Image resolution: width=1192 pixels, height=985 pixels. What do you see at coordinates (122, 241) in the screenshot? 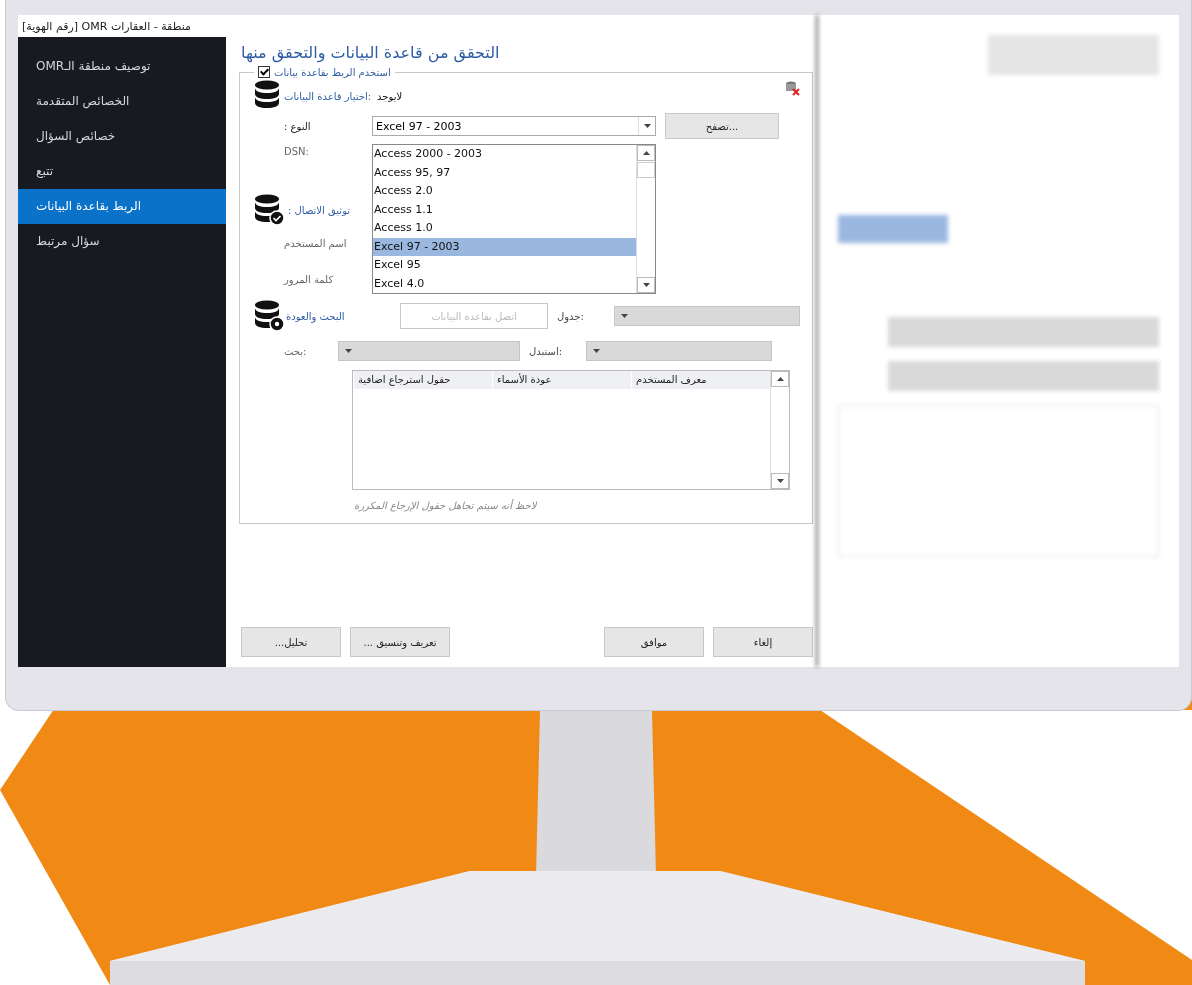
I see `sidebar-item: سؤال مرتبط` at bounding box center [122, 241].